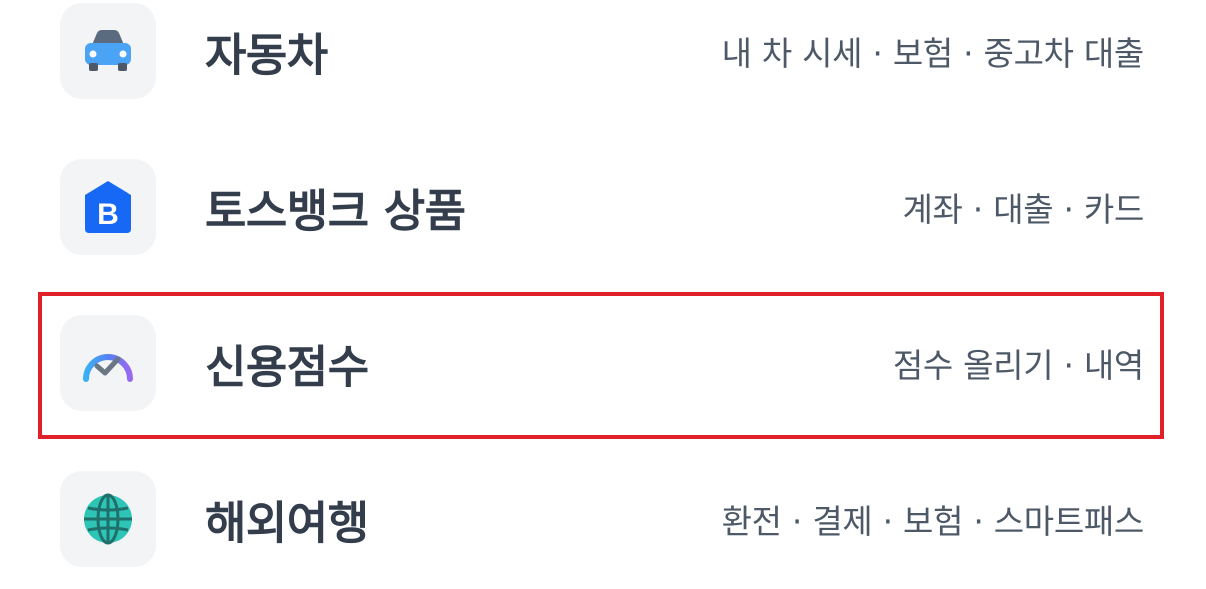 This screenshot has height=589, width=1206. Describe the element at coordinates (1023, 209) in the screenshot. I see `menu-item-subtitle: 계좌 · 대출 · 카드` at that location.